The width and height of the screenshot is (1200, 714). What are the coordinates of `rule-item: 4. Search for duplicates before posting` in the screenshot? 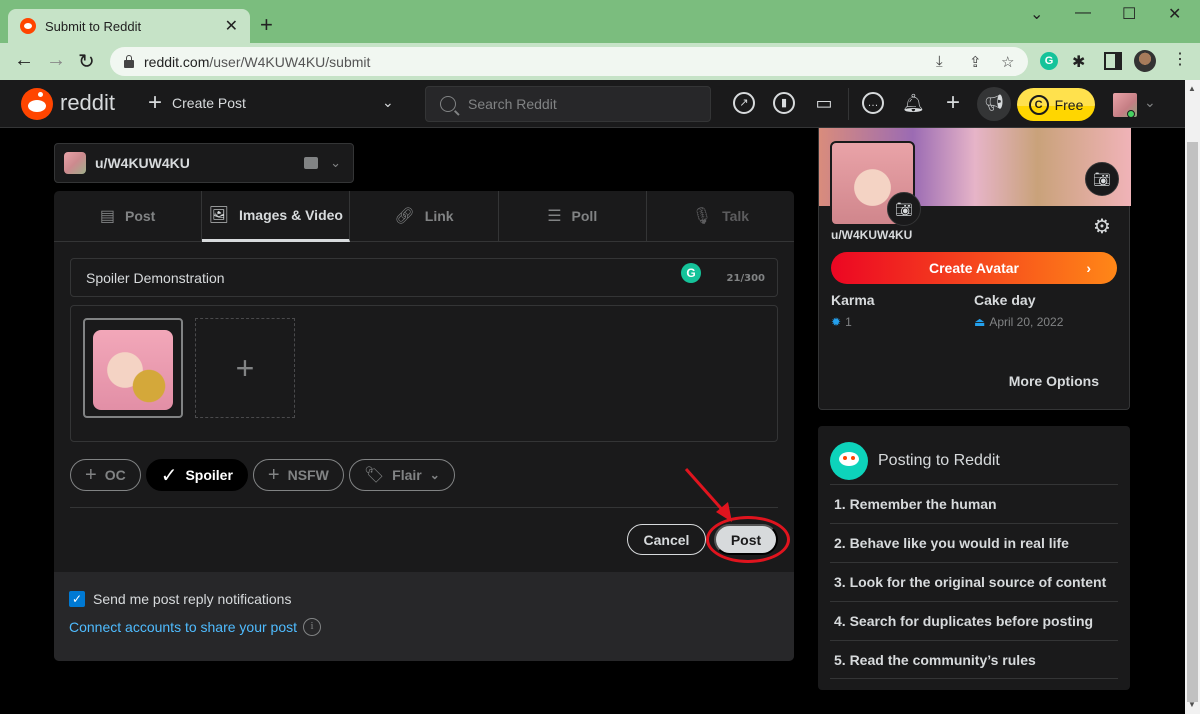 It's located at (974, 620).